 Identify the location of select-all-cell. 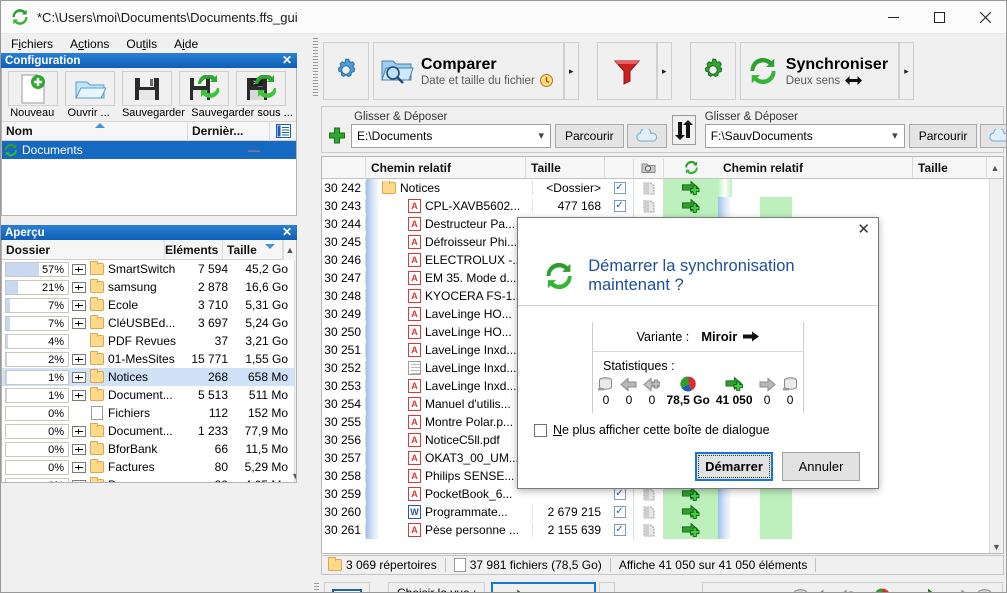
(620, 167).